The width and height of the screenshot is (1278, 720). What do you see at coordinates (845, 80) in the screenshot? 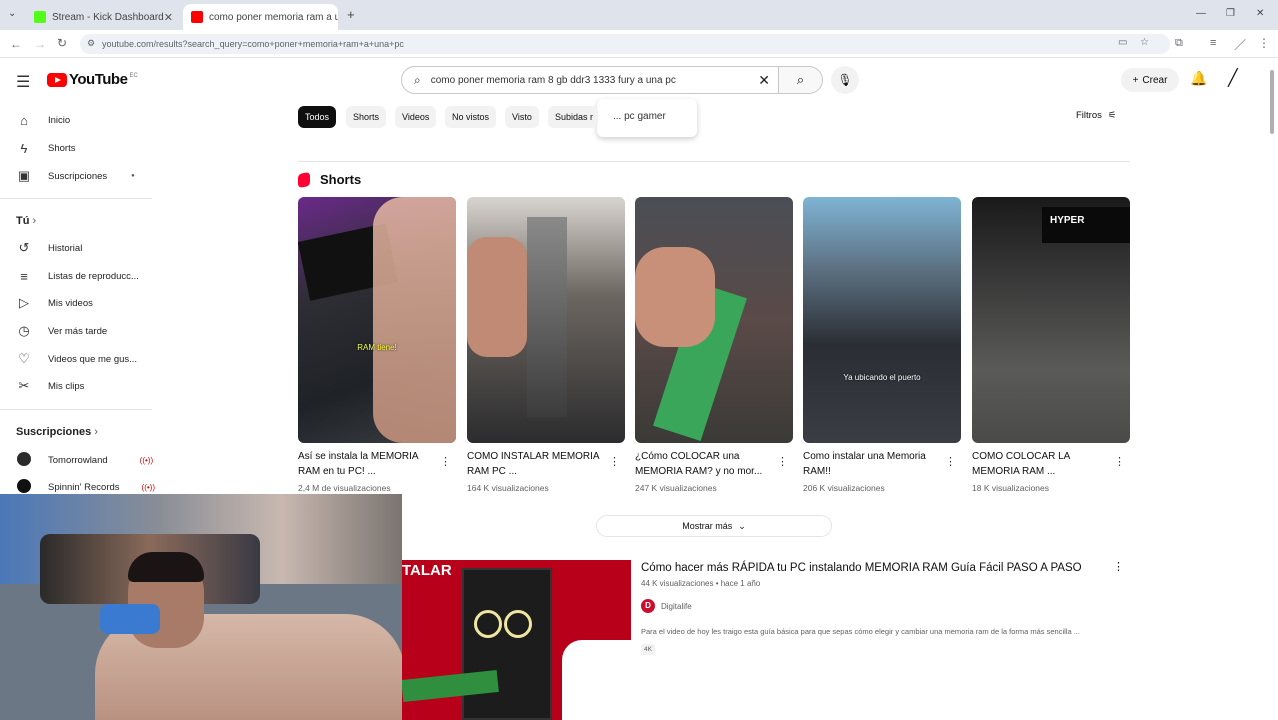
I see `voice-search-button: 🎙` at bounding box center [845, 80].